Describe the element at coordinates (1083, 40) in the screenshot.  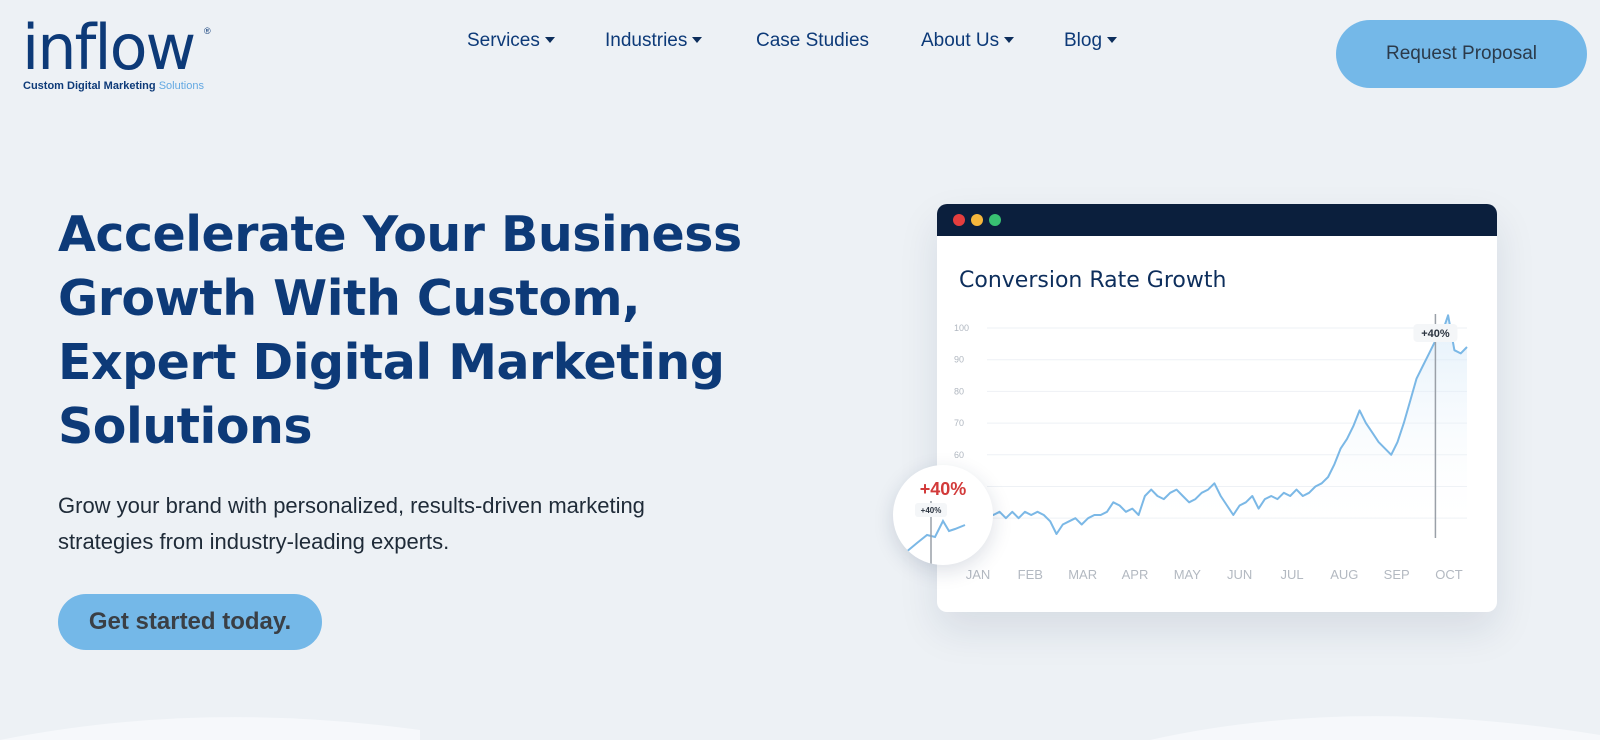
I see `nav-item-label: Blog` at that location.